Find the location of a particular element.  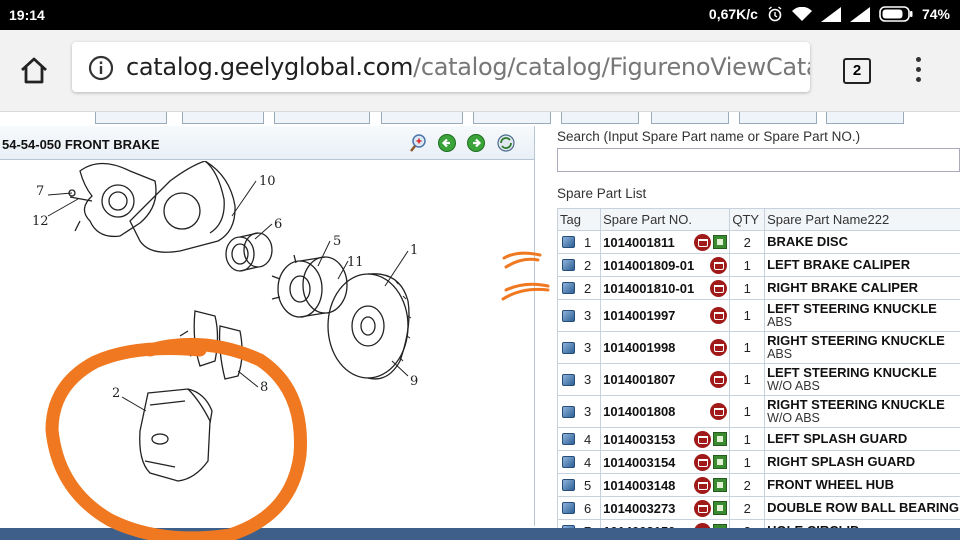

name-cell: RIGHT STEERING KNUCKLE ABS is located at coordinates (862, 347).